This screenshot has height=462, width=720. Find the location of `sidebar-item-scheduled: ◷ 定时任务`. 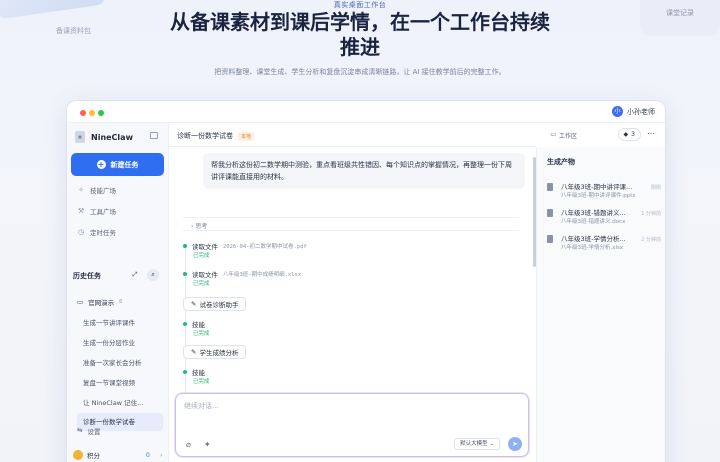

sidebar-item-scheduled: ◷ 定时任务 is located at coordinates (96, 232).